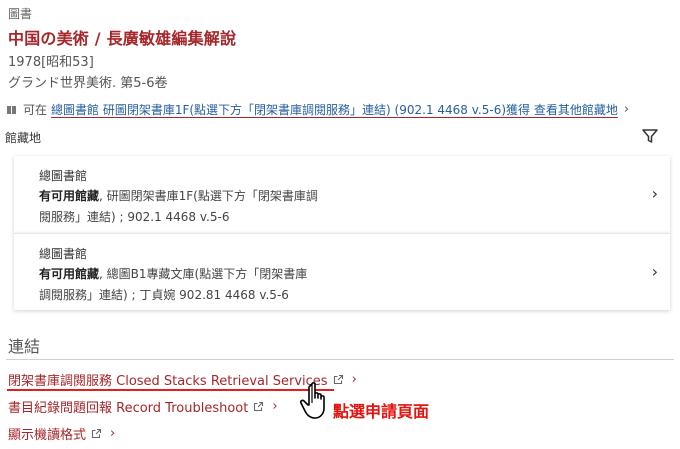 The height and width of the screenshot is (449, 680). I want to click on hand-pointer-icon, so click(312, 400).